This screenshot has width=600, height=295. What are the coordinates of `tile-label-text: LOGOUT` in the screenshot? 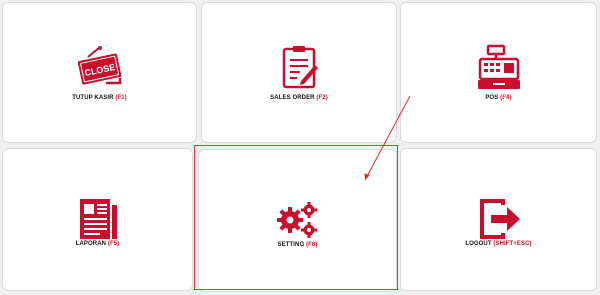 It's located at (478, 244).